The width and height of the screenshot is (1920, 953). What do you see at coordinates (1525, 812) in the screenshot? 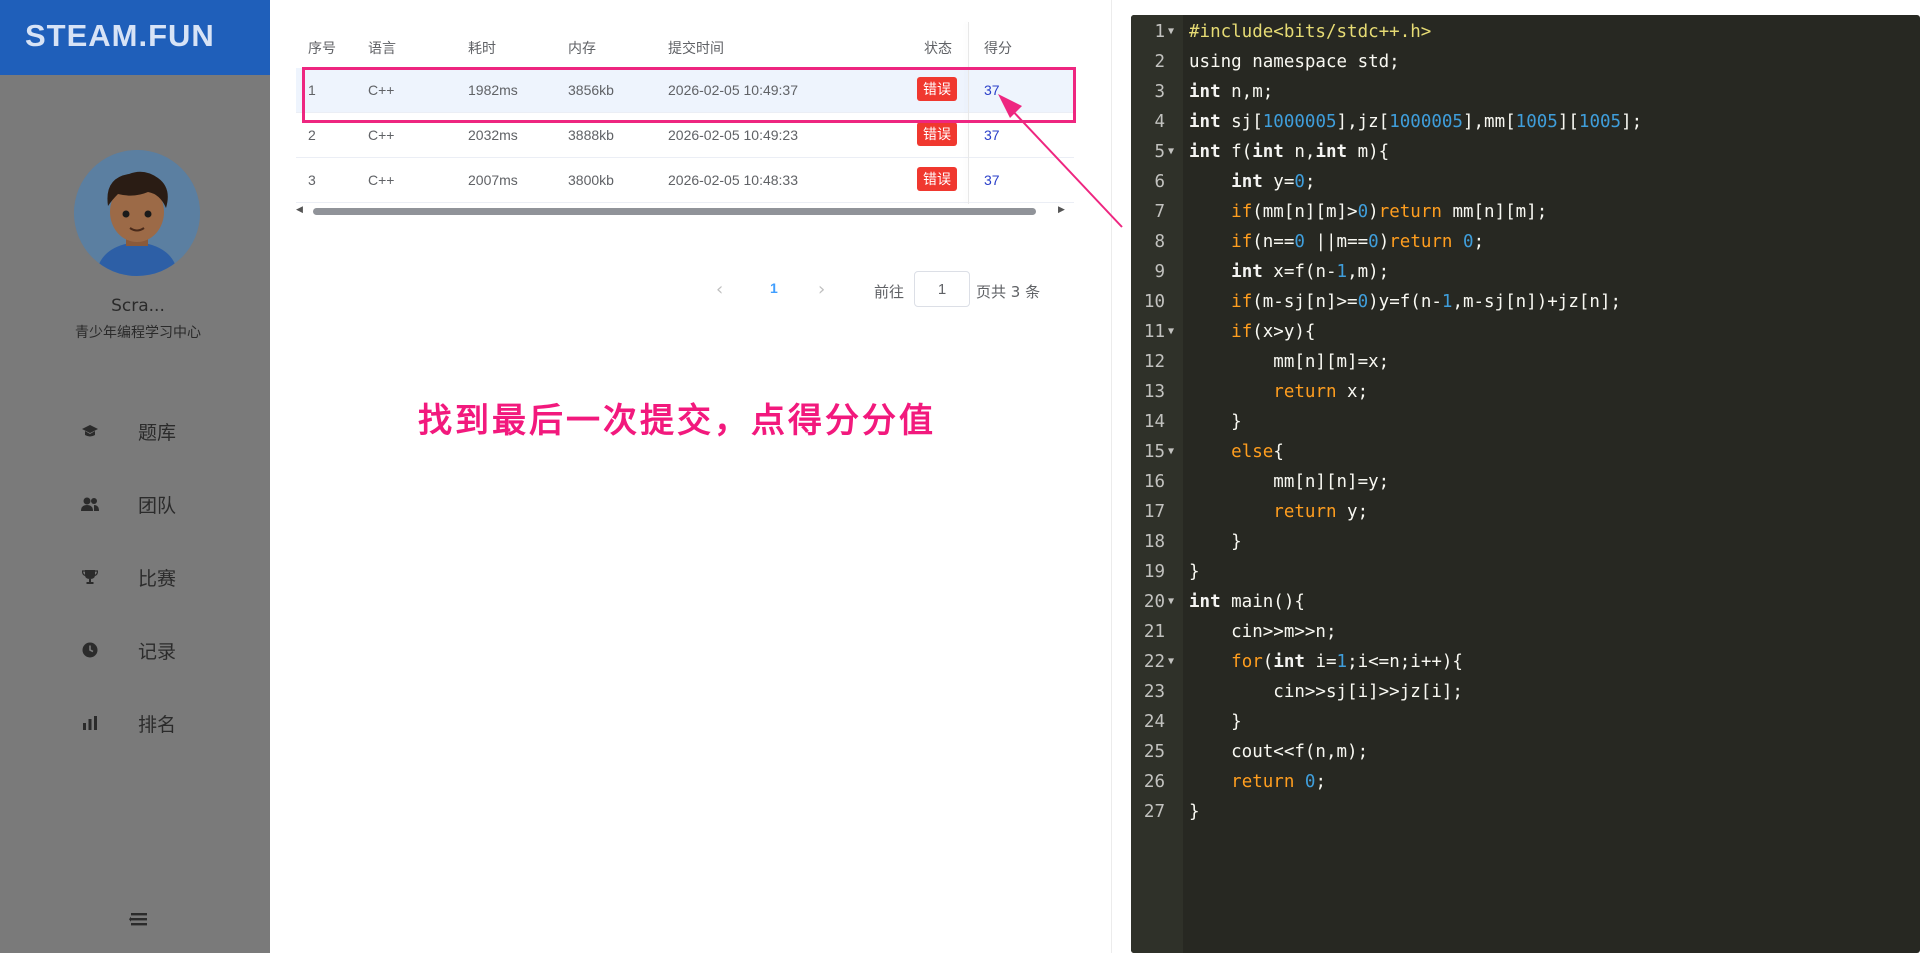
I see `code-line: 27}` at bounding box center [1525, 812].